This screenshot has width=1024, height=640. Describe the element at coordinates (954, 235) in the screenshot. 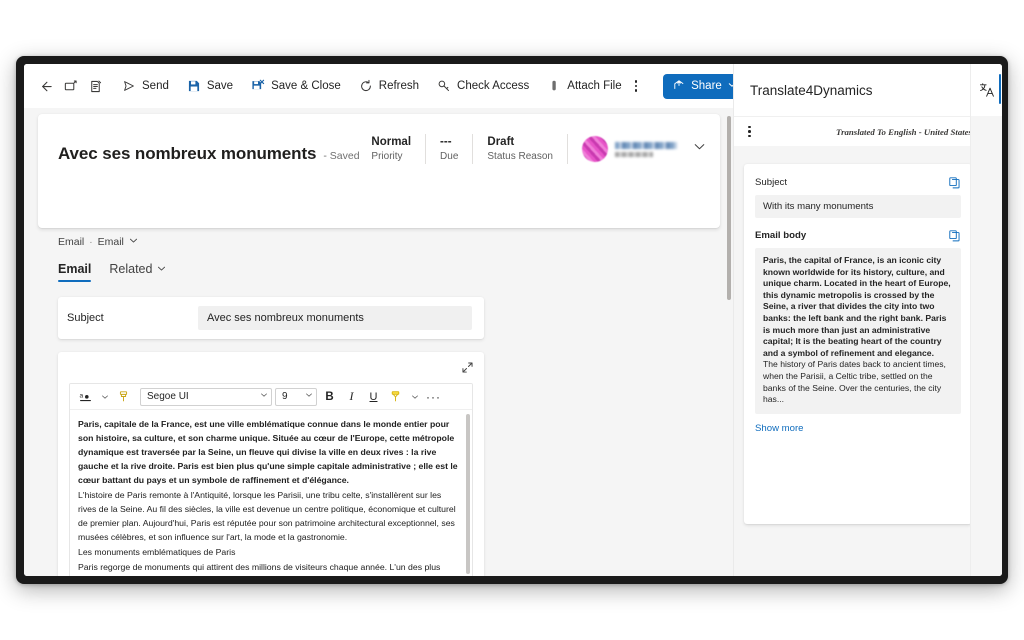

I see `copy-body-icon` at that location.